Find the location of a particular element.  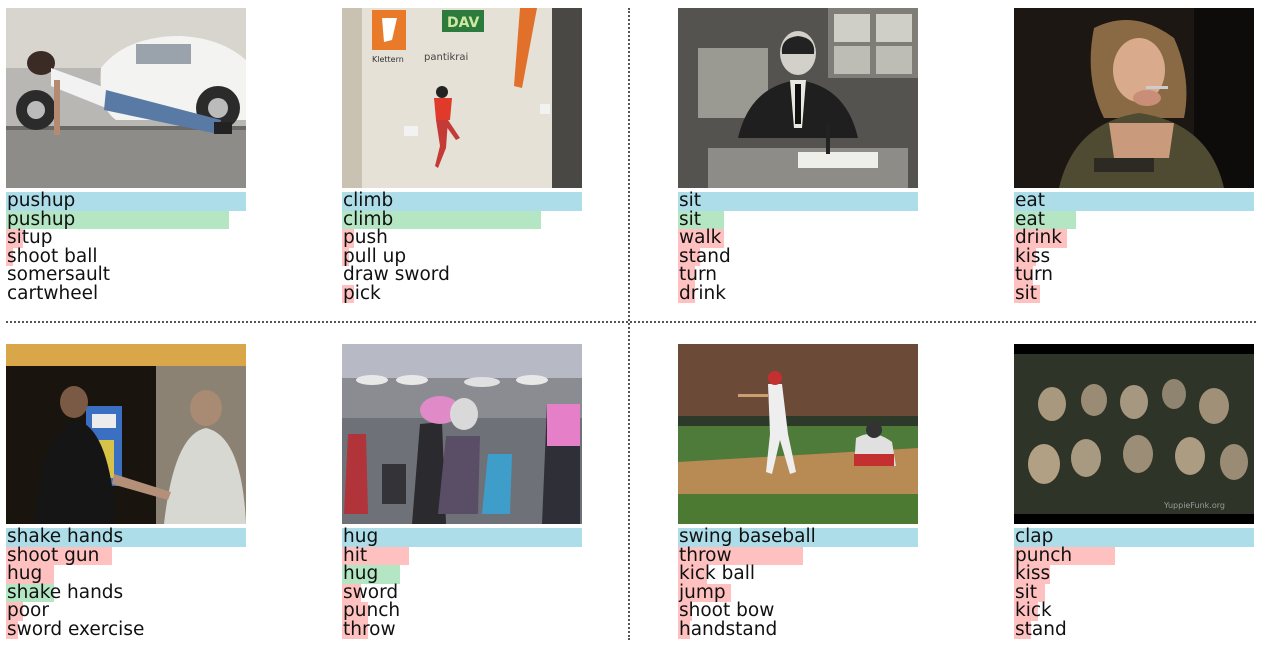

prediction-label: stand is located at coordinates (1041, 629).